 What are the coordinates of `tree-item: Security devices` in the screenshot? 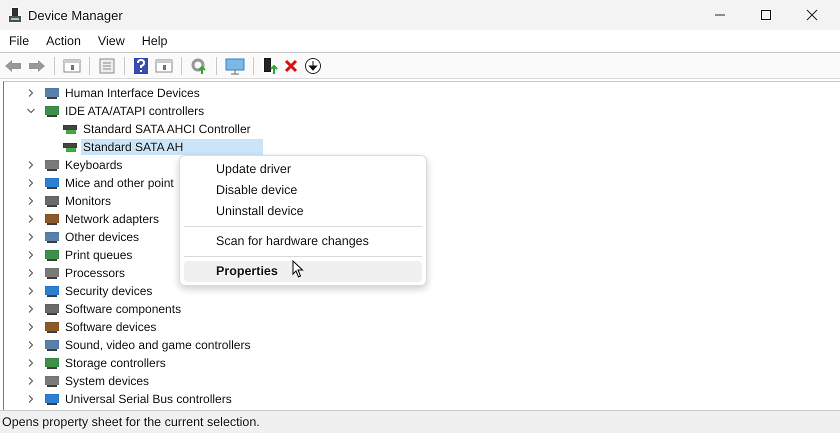 It's located at (108, 291).